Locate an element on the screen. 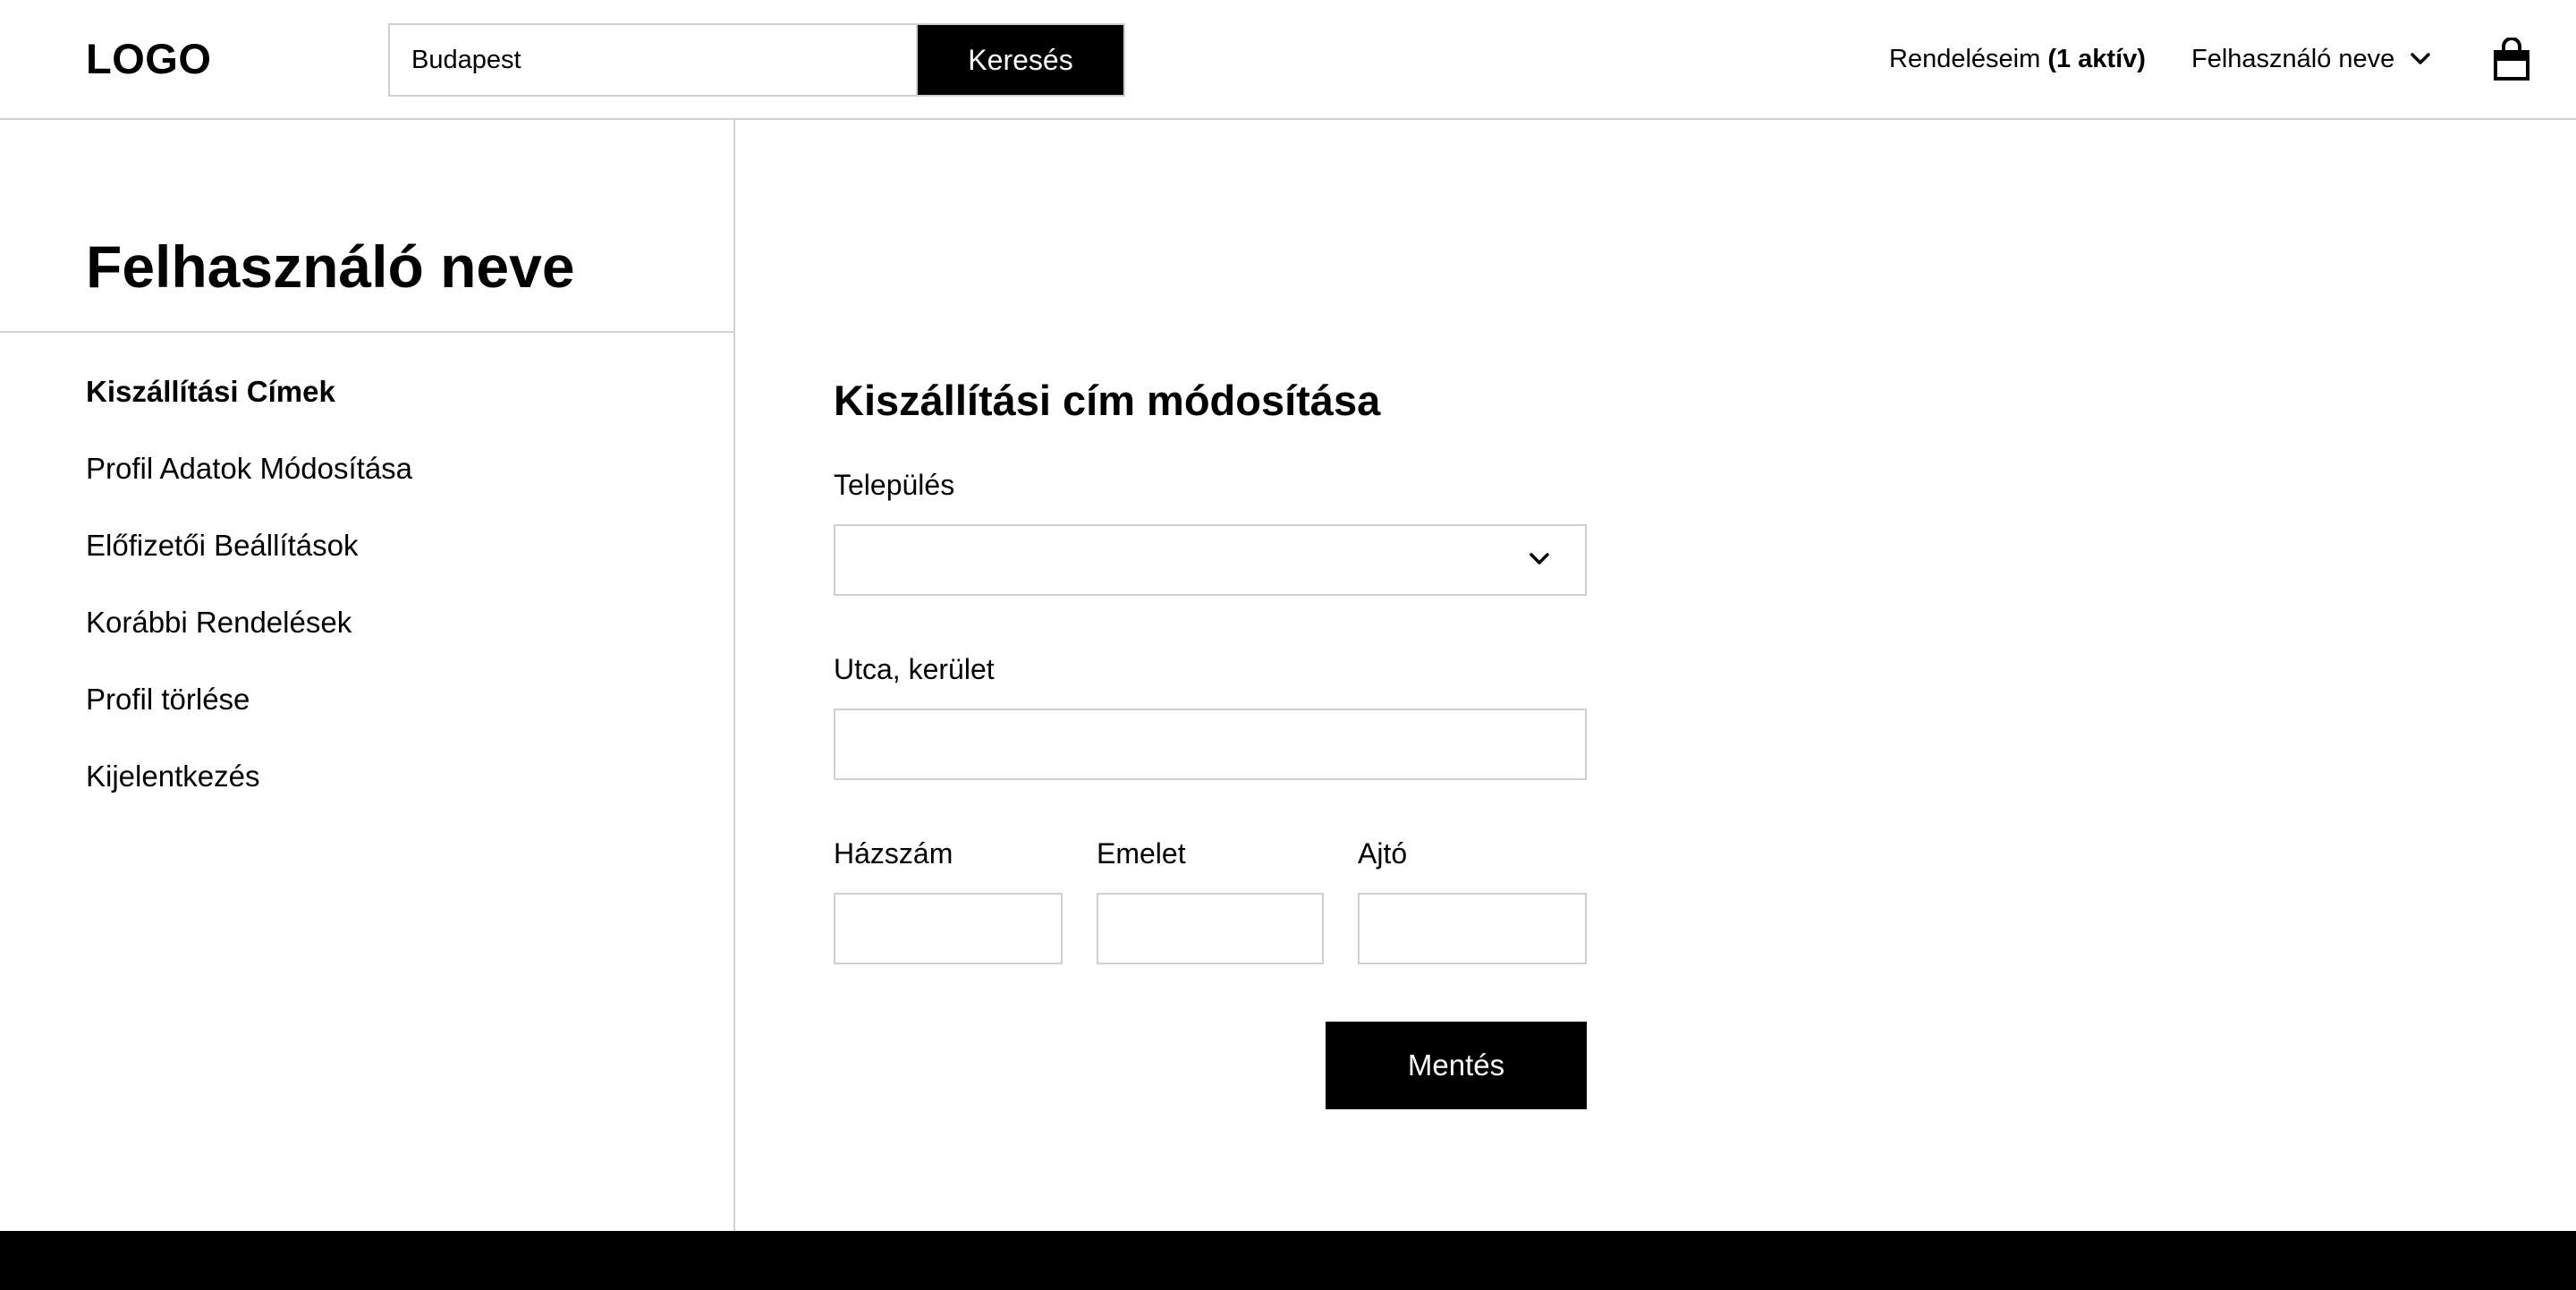 This screenshot has height=1290, width=2576. sidebar-item-shipping-addresses: Kiszállítási Címek is located at coordinates (249, 410).